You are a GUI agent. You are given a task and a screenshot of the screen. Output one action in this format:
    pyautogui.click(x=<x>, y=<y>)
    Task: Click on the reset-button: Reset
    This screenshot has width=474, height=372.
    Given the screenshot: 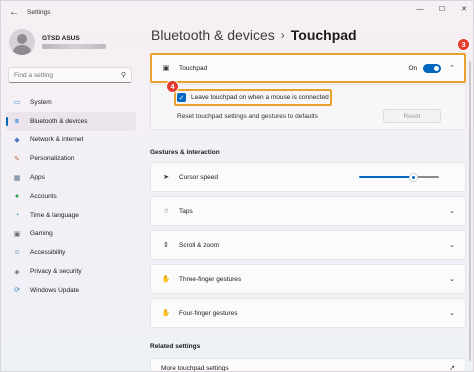 What is the action you would take?
    pyautogui.click(x=412, y=116)
    